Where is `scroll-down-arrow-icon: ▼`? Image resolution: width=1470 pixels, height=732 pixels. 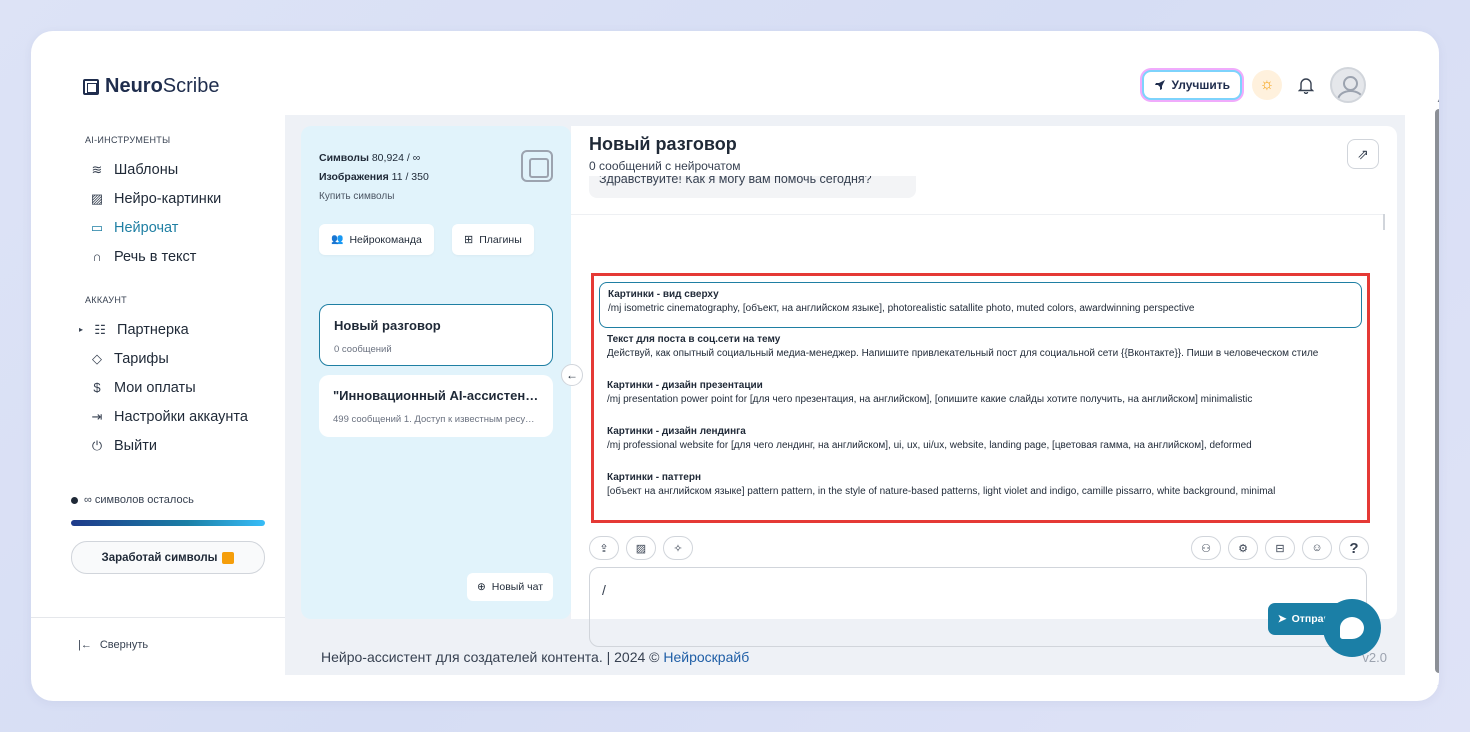 scroll-down-arrow-icon: ▼ is located at coordinates (1437, 687).